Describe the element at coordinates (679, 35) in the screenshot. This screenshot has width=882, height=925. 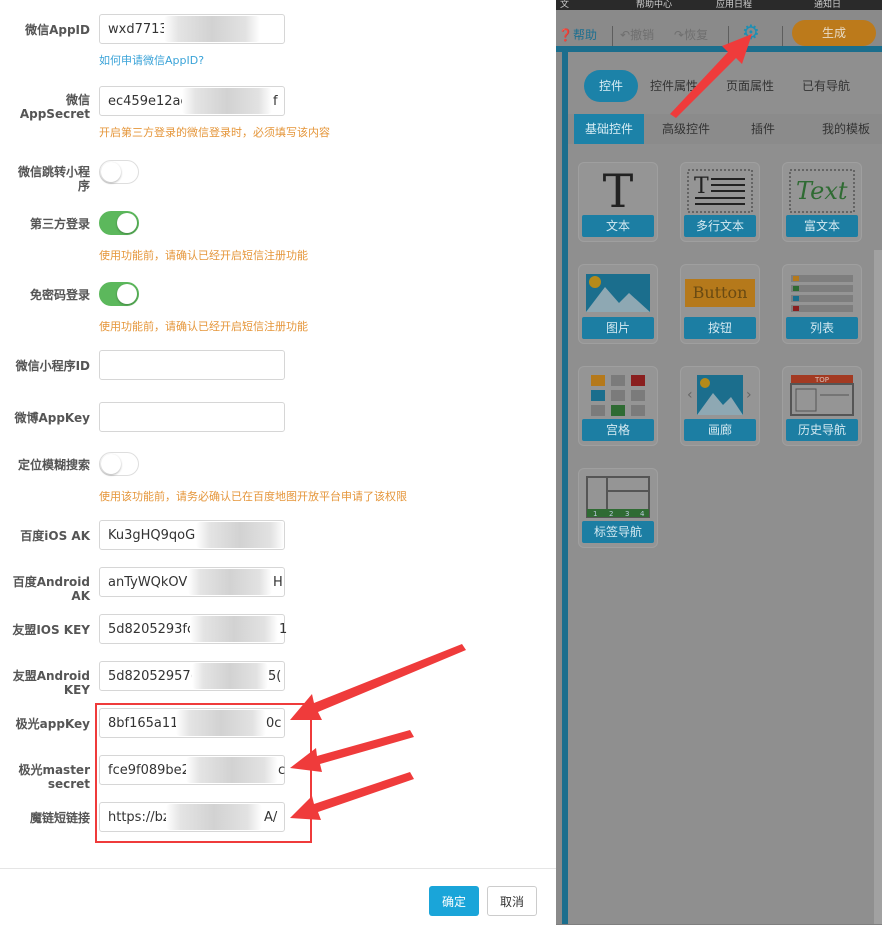
I see `redo-icon: ↷` at that location.